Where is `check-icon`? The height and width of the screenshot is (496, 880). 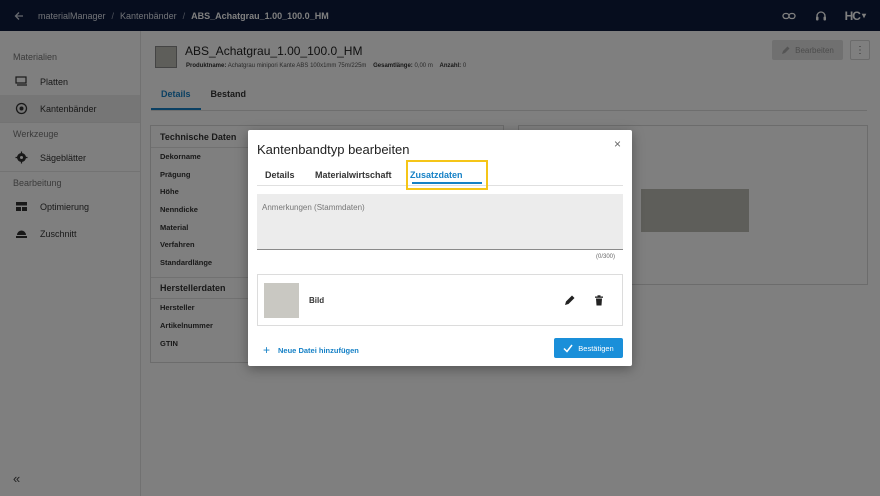
check-icon is located at coordinates (568, 348).